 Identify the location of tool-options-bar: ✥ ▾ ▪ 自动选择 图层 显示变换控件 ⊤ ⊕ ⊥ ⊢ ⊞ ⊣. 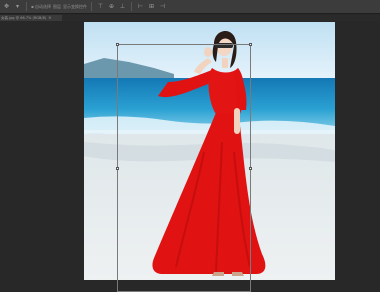
(190, 7).